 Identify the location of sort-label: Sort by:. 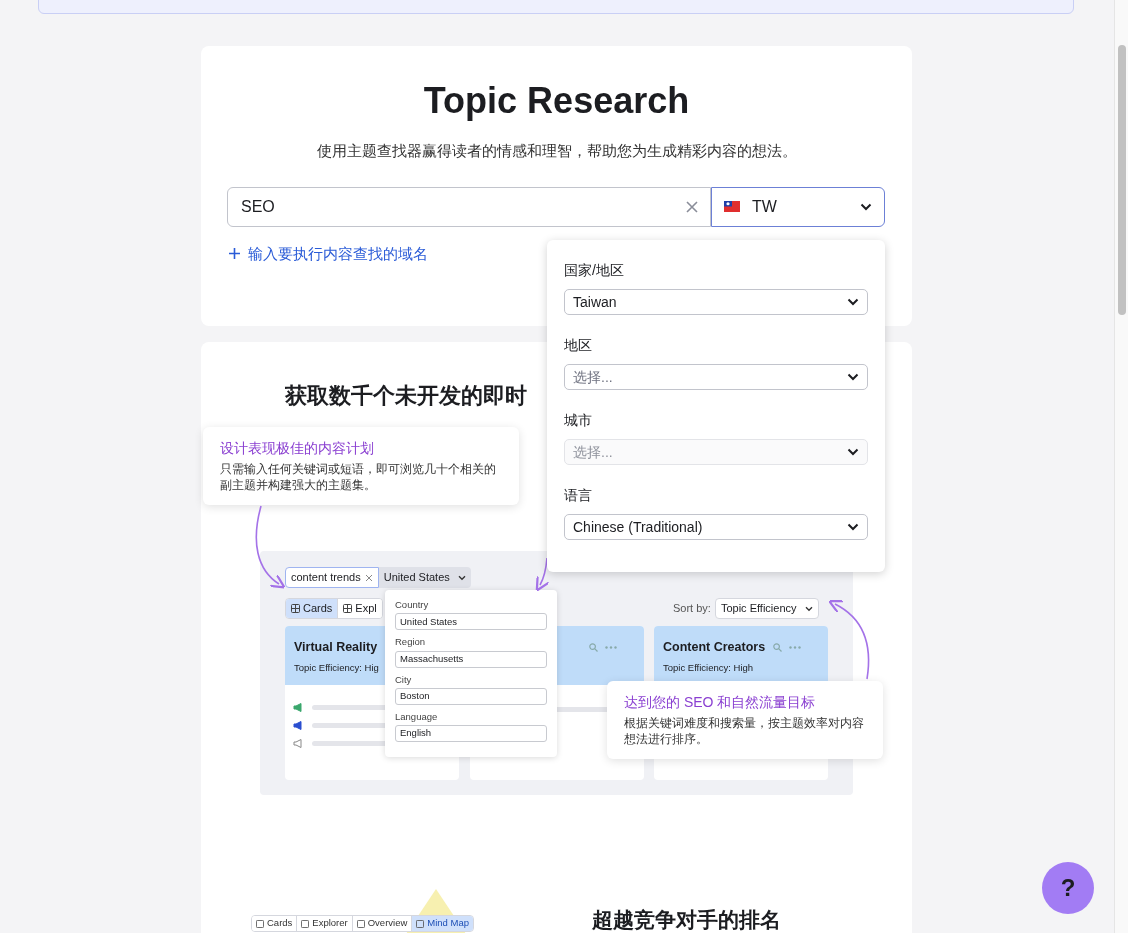
(692, 609).